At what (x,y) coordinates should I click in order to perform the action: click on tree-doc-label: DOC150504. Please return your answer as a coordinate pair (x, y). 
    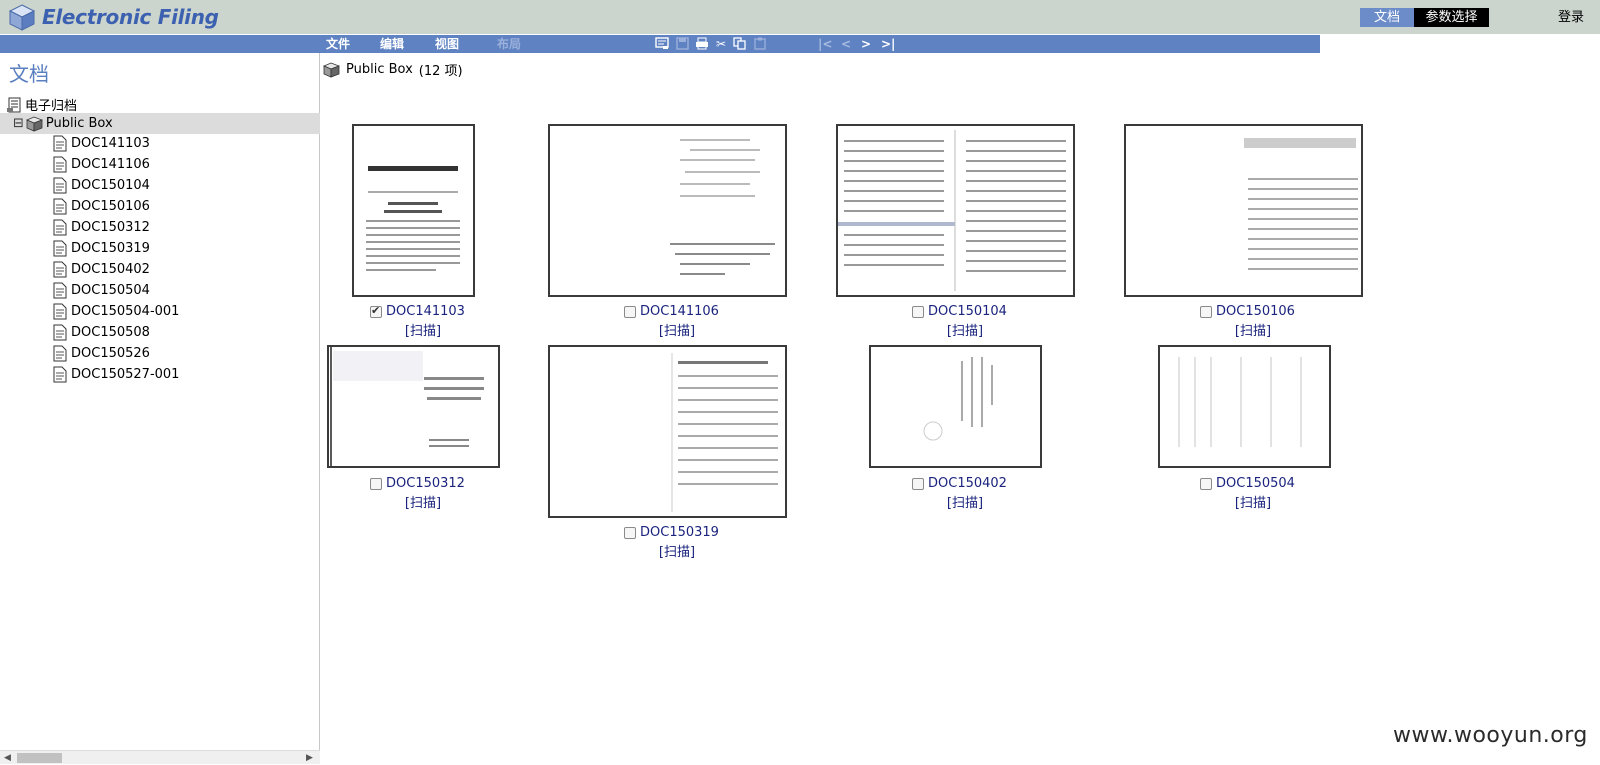
    Looking at the image, I should click on (110, 290).